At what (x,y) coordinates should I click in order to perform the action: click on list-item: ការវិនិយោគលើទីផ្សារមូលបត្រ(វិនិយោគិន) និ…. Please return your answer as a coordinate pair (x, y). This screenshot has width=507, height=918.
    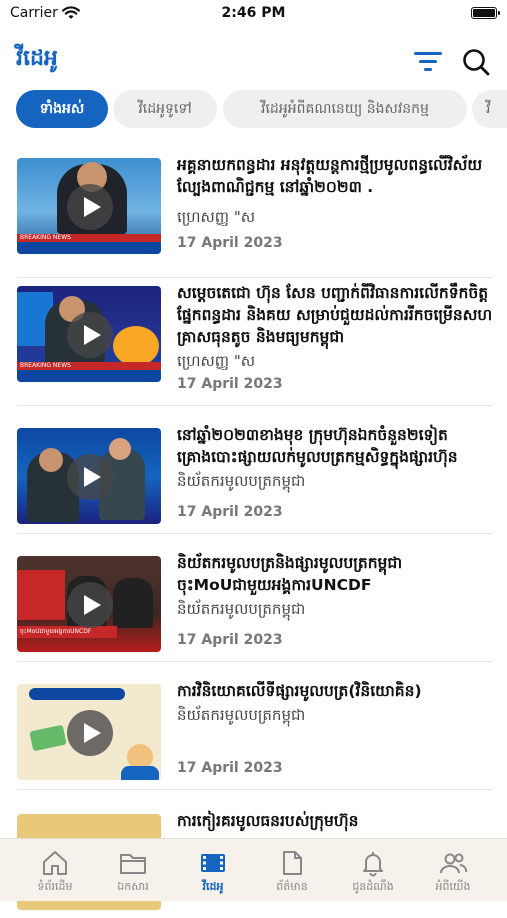
    Looking at the image, I should click on (253, 726).